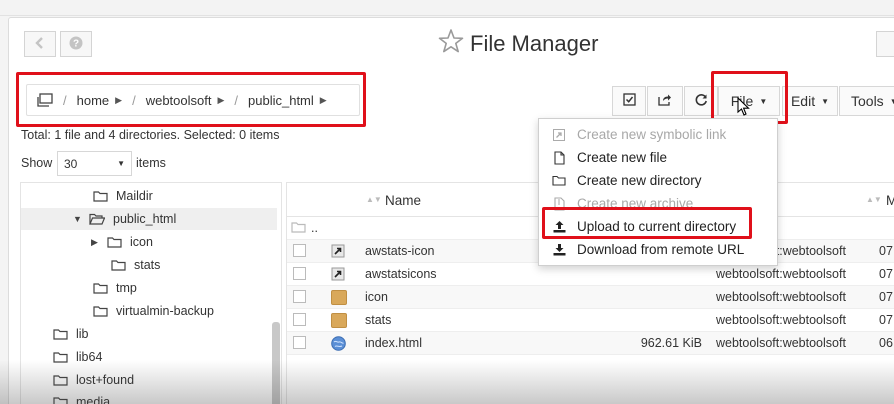  What do you see at coordinates (701, 101) in the screenshot?
I see `refresh-icon` at bounding box center [701, 101].